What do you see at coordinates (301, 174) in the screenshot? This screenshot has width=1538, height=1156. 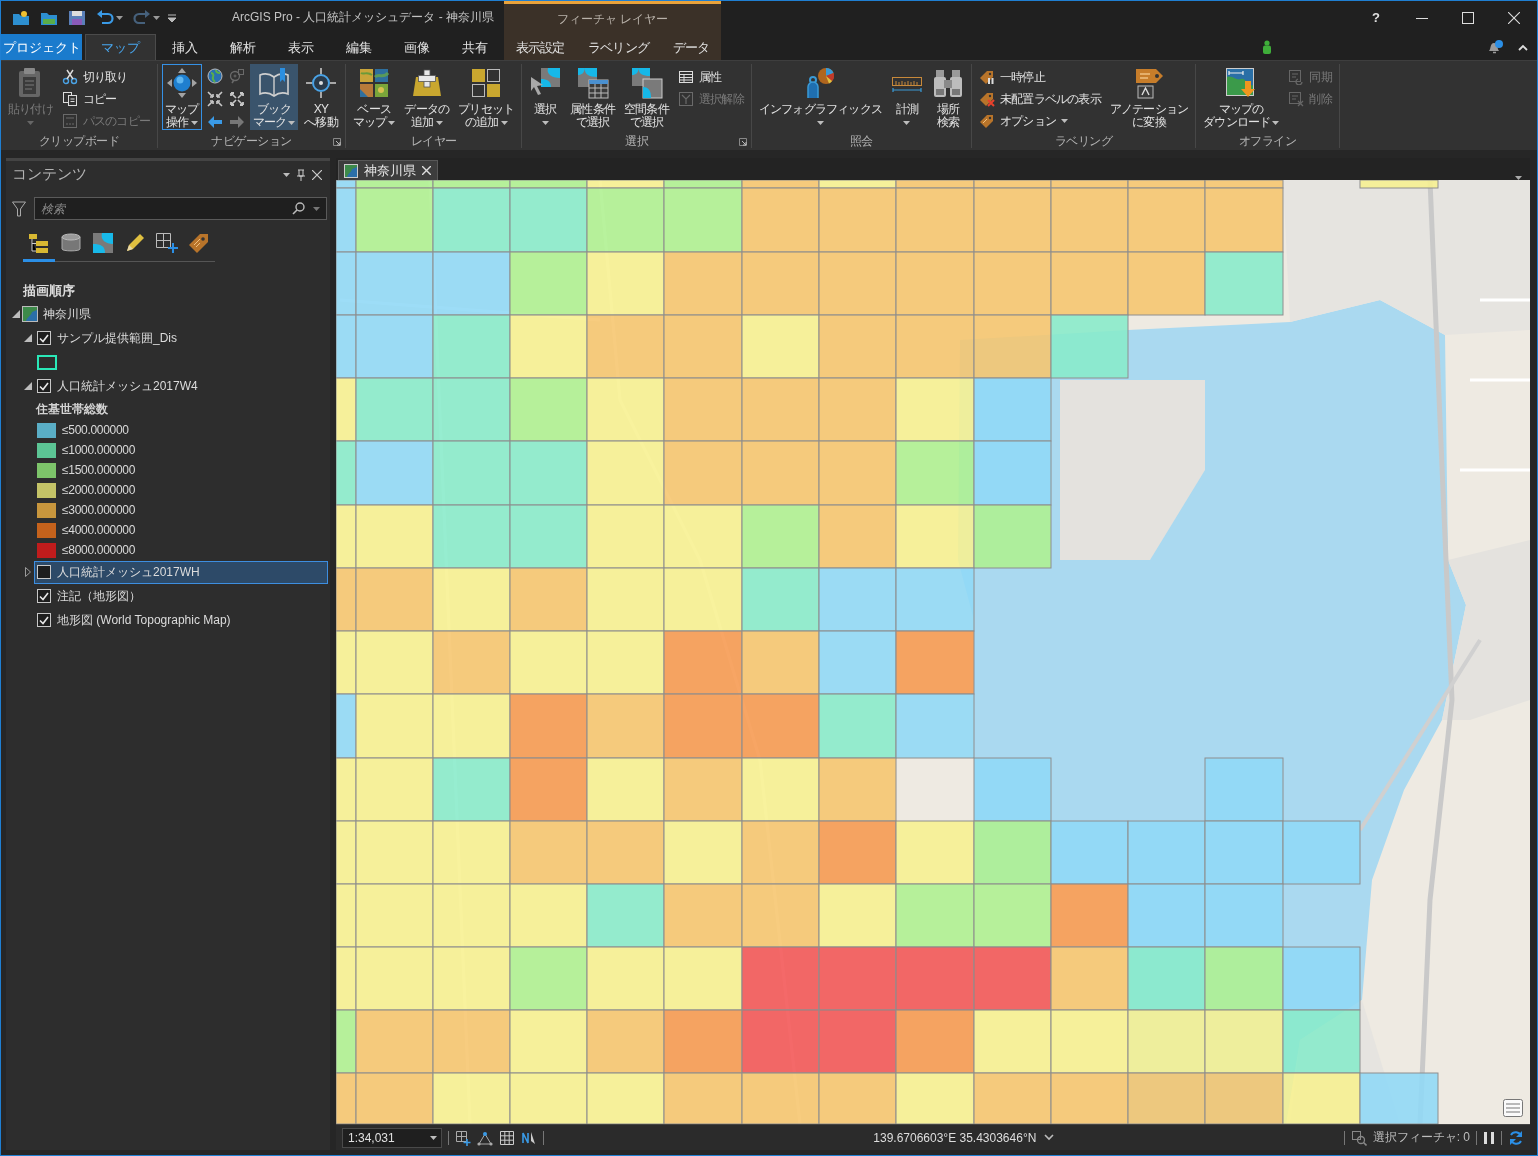 I see `pin-icon` at bounding box center [301, 174].